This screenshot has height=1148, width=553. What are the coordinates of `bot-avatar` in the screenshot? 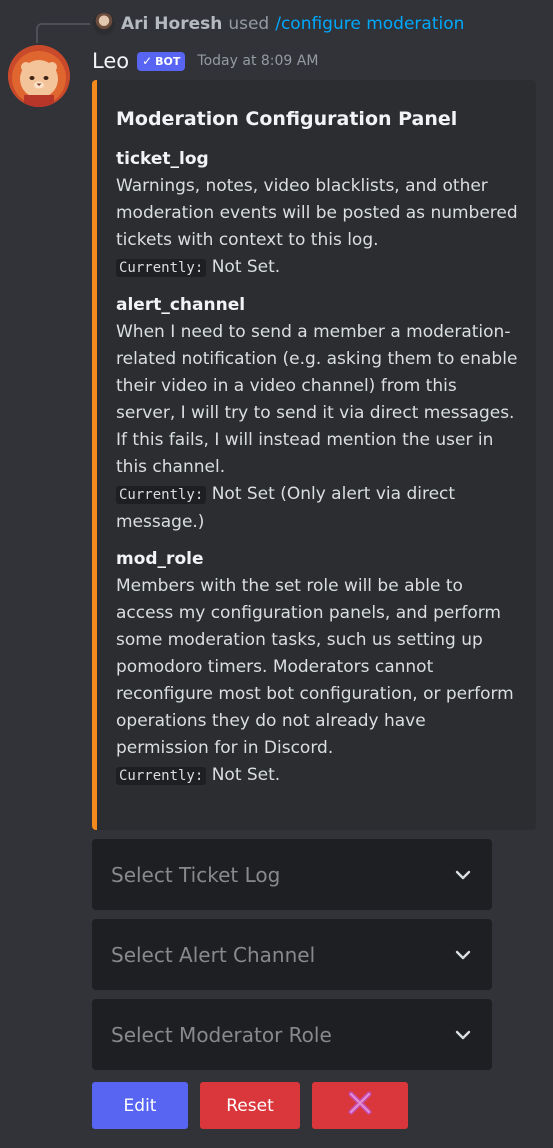 It's located at (39, 76).